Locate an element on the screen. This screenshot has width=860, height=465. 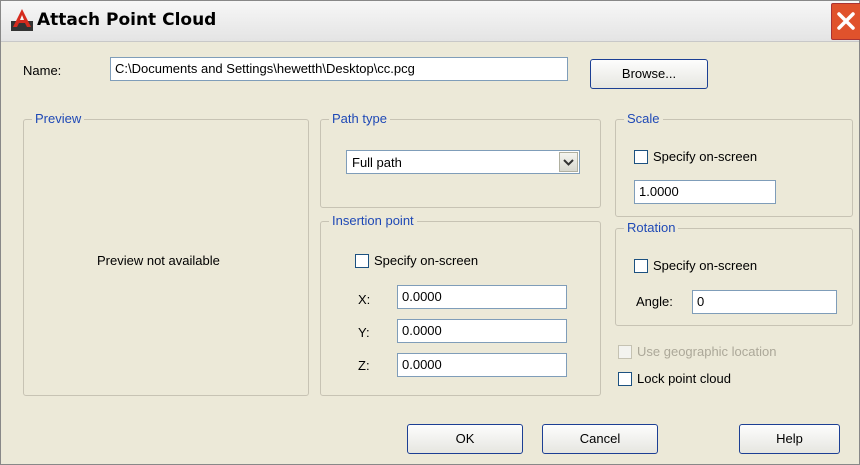
path-type-select: Full path is located at coordinates (463, 162).